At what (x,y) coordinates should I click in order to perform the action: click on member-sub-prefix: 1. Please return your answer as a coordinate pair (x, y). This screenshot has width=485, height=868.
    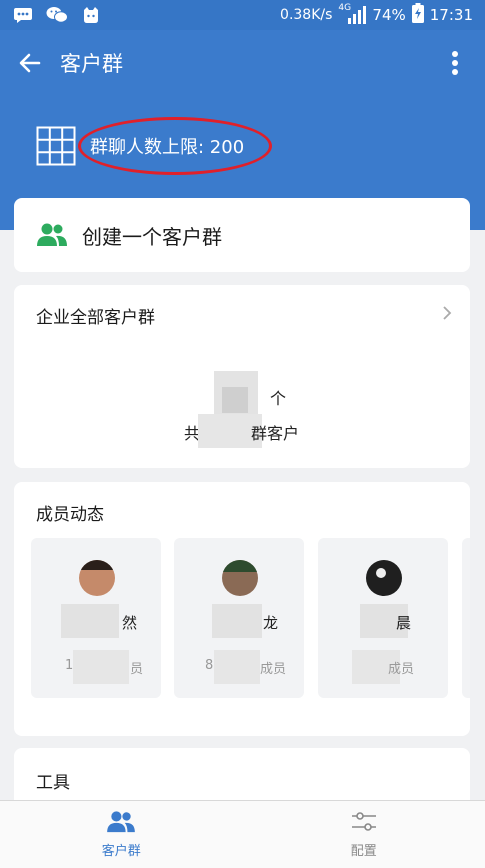
    Looking at the image, I should click on (69, 665).